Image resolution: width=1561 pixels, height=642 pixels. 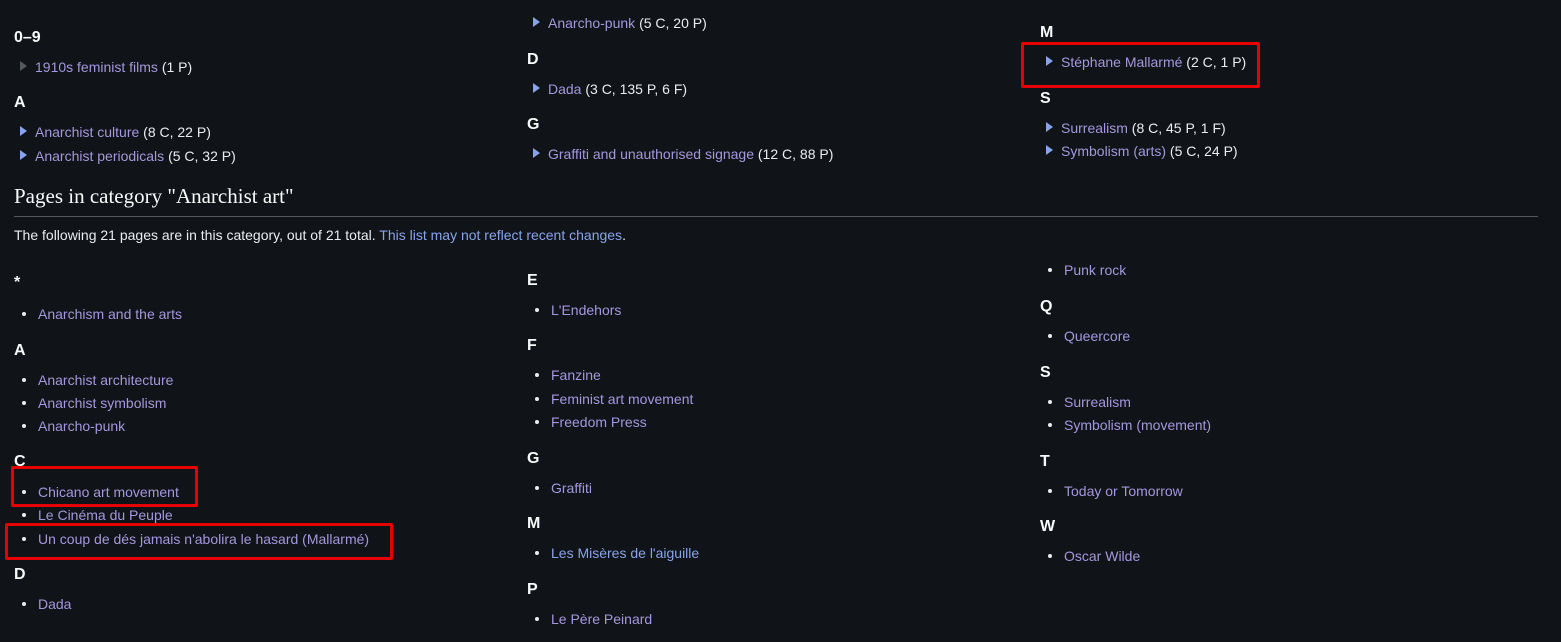 I want to click on list-item: Today or Tomorrow, so click(x=1115, y=491).